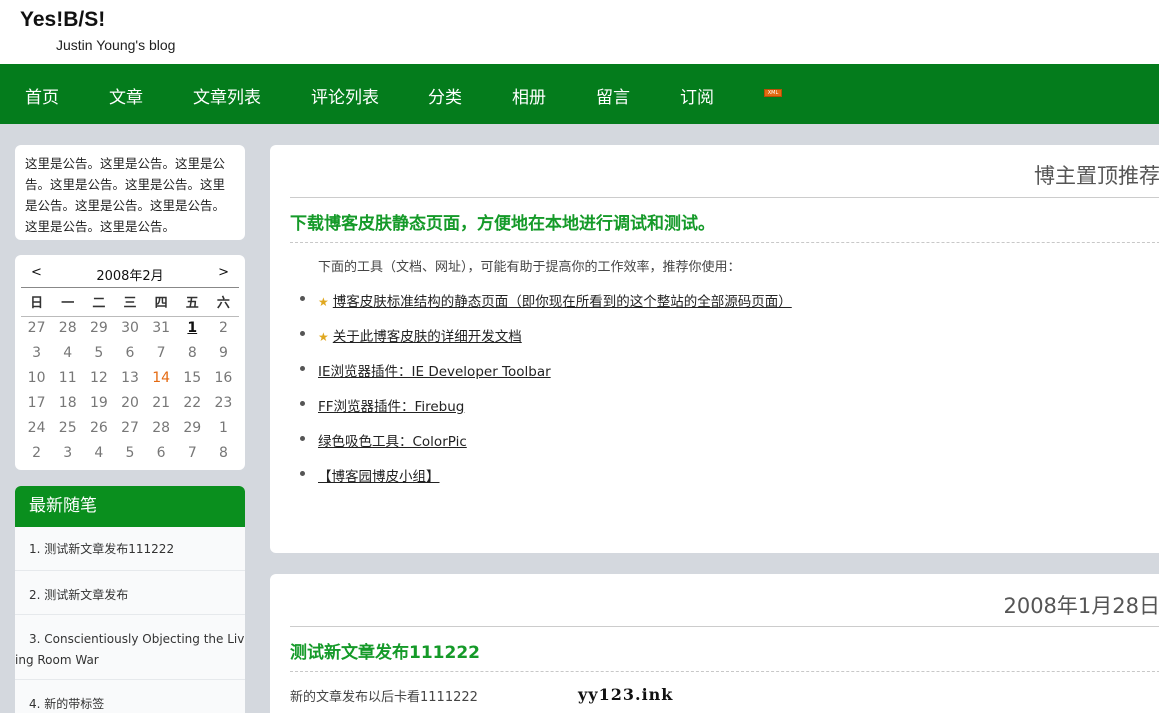 This screenshot has height=713, width=1159. I want to click on nav-home: 首页, so click(42, 95).